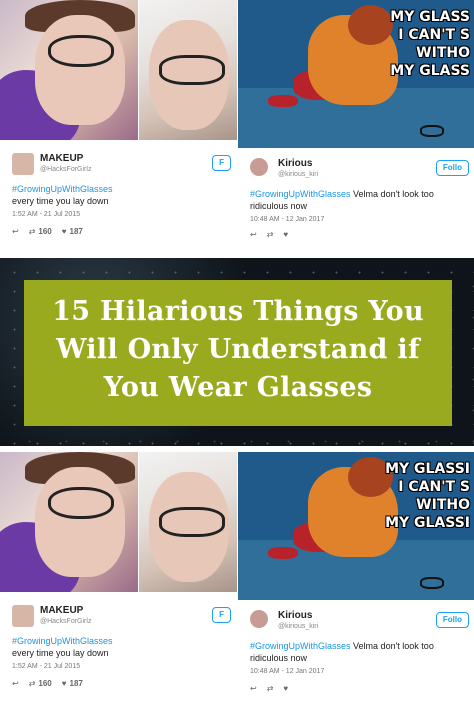 This screenshot has height=711, width=474. I want to click on title-line-1: 15 Hilarious Things You, so click(238, 311).